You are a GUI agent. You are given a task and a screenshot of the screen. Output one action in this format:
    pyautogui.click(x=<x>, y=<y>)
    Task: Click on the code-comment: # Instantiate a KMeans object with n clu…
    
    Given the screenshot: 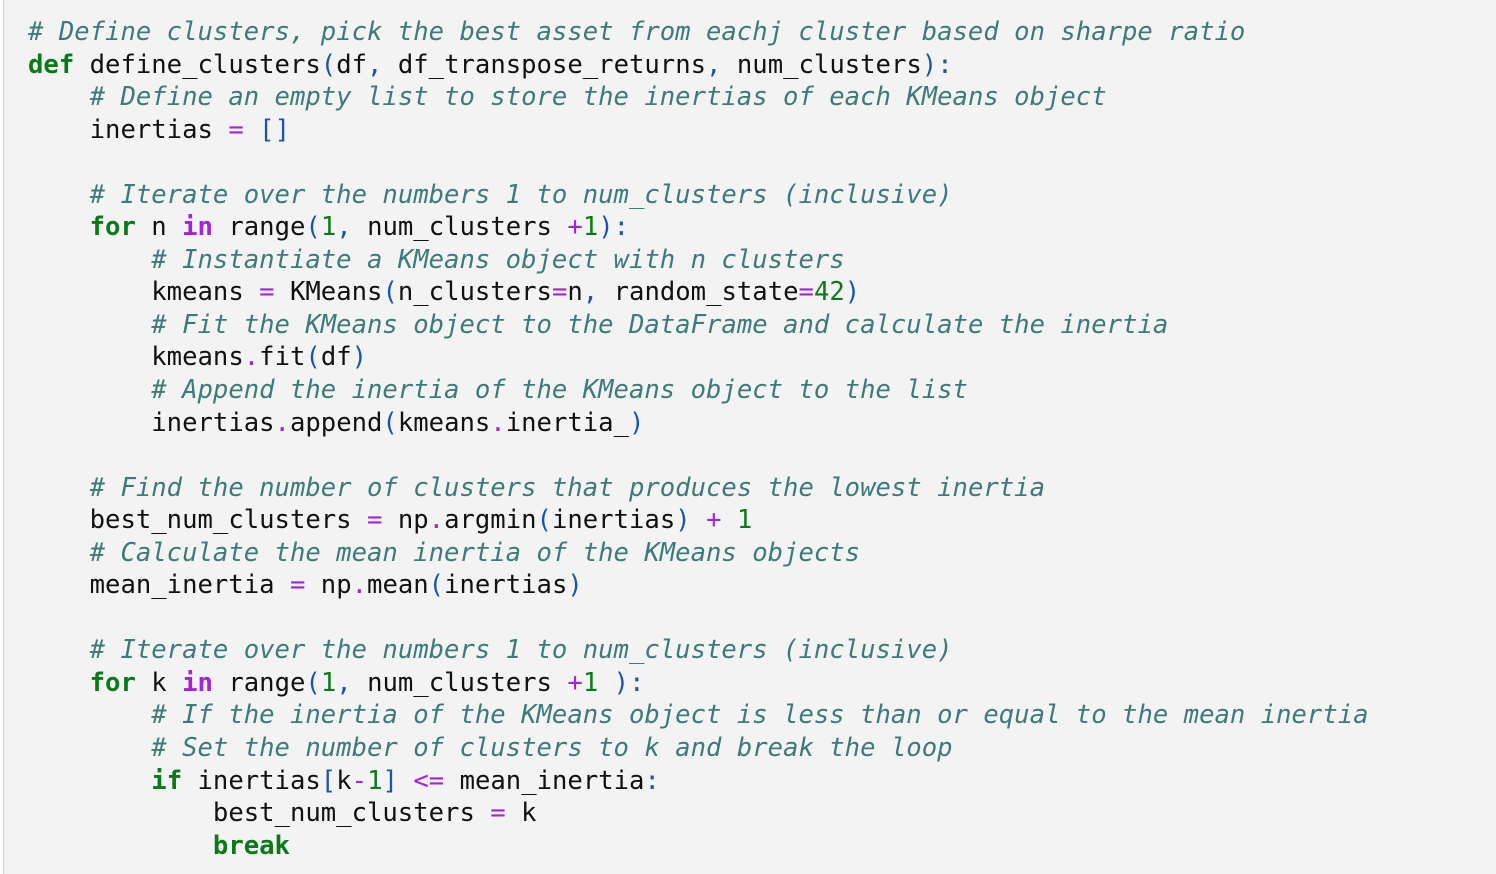 What is the action you would take?
    pyautogui.click(x=498, y=259)
    